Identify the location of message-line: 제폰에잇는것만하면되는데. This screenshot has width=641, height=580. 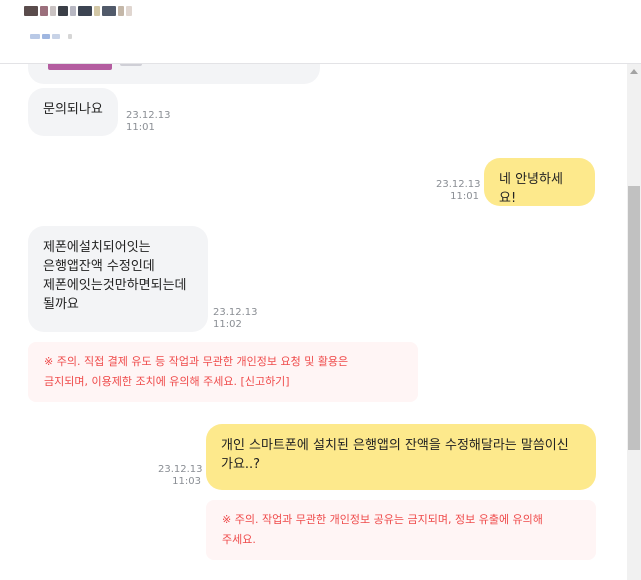
(115, 285).